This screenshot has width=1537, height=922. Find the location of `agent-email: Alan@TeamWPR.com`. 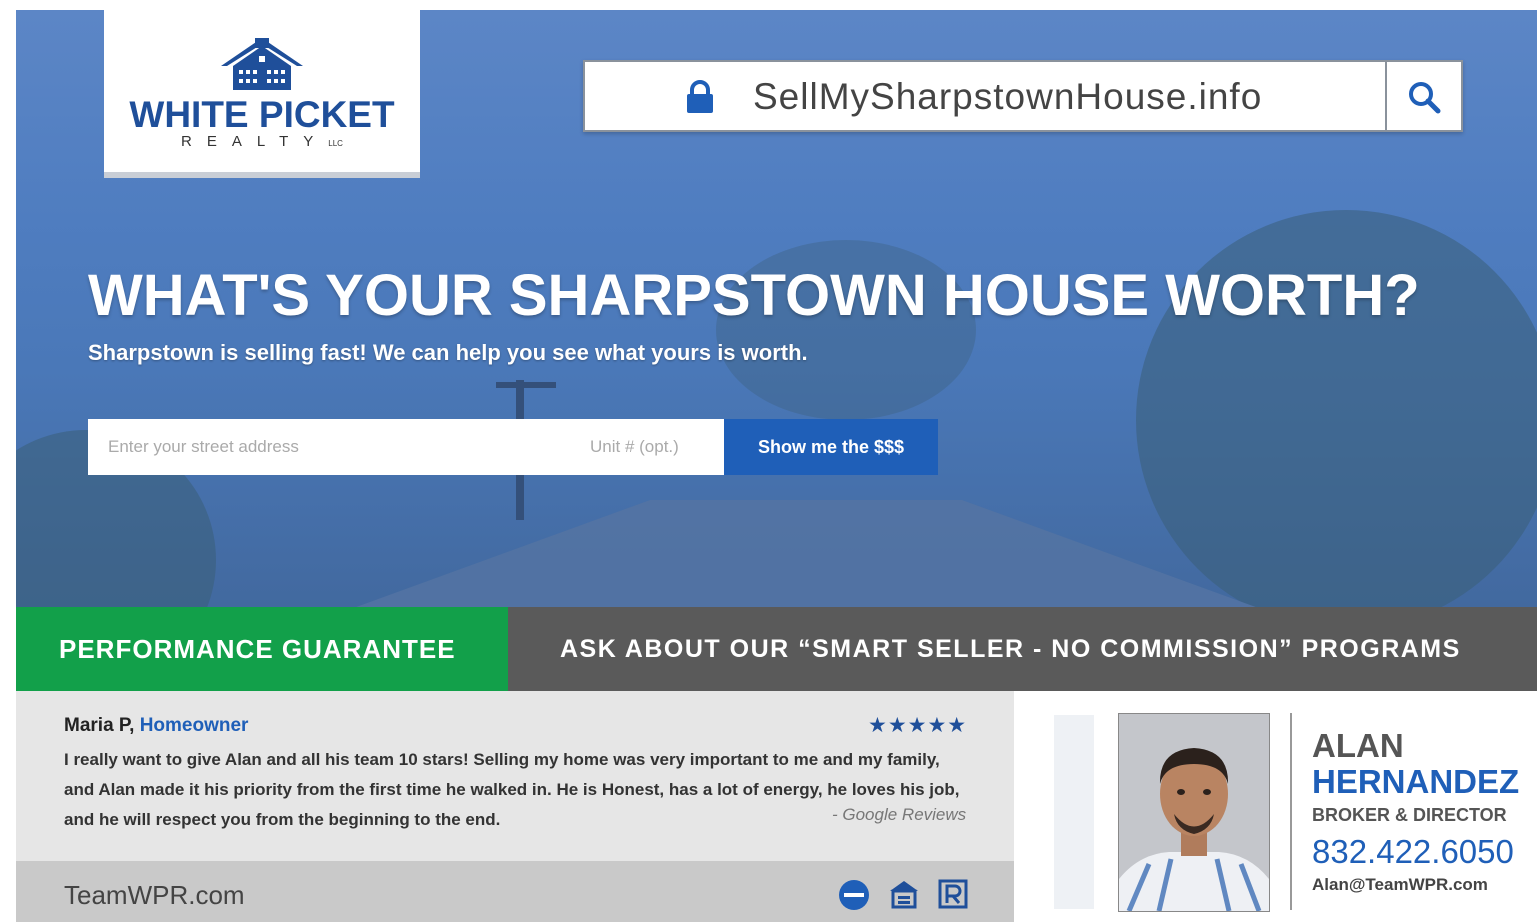

agent-email: Alan@TeamWPR.com is located at coordinates (1400, 885).